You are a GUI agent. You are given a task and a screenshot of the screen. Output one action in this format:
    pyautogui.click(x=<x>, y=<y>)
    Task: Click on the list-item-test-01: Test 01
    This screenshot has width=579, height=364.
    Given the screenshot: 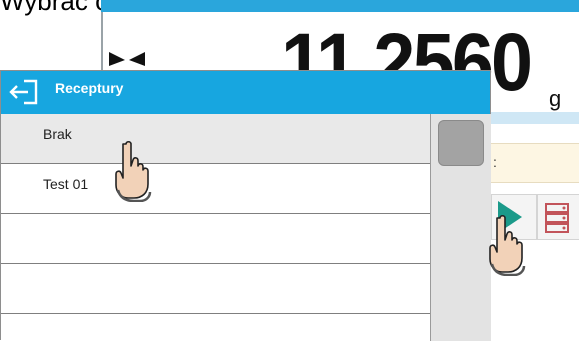 What is the action you would take?
    pyautogui.click(x=215, y=189)
    